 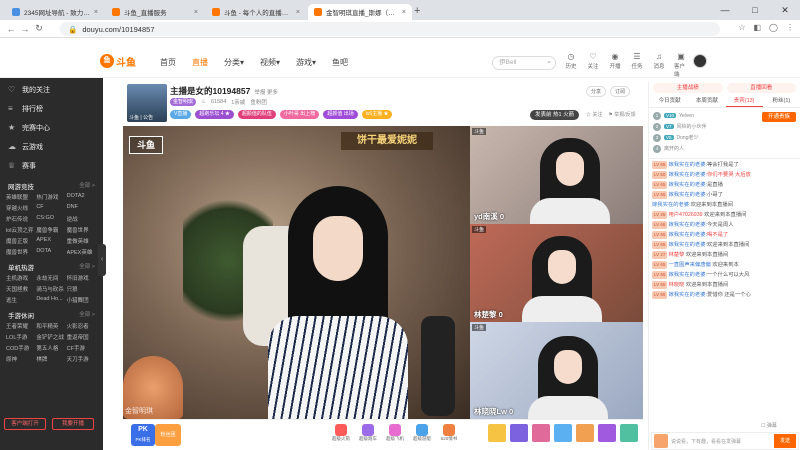 What do you see at coordinates (377, 114) in the screenshot?
I see `room-tag: lv6主播 ★` at bounding box center [377, 114].